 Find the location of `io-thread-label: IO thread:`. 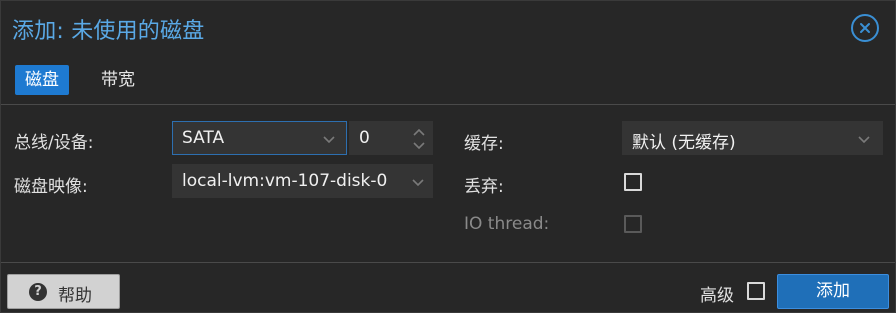

io-thread-label: IO thread: is located at coordinates (507, 224).